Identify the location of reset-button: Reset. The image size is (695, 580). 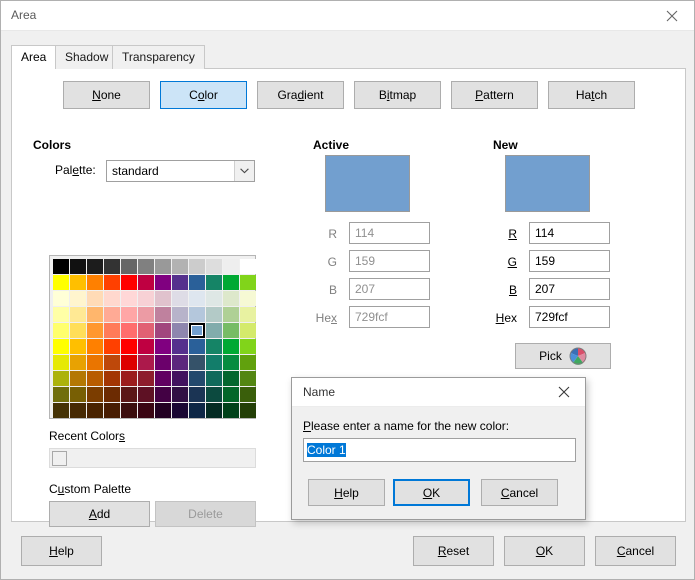
(453, 551).